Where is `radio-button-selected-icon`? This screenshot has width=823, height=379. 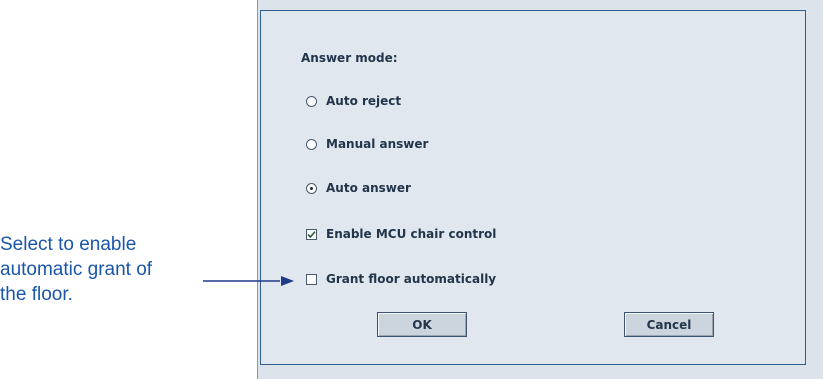
radio-button-selected-icon is located at coordinates (311, 188).